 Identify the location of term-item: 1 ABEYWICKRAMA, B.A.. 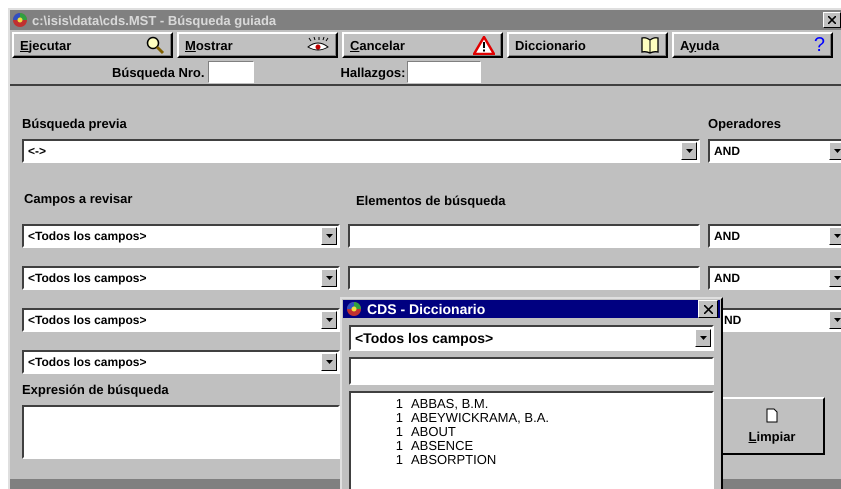
(551, 418).